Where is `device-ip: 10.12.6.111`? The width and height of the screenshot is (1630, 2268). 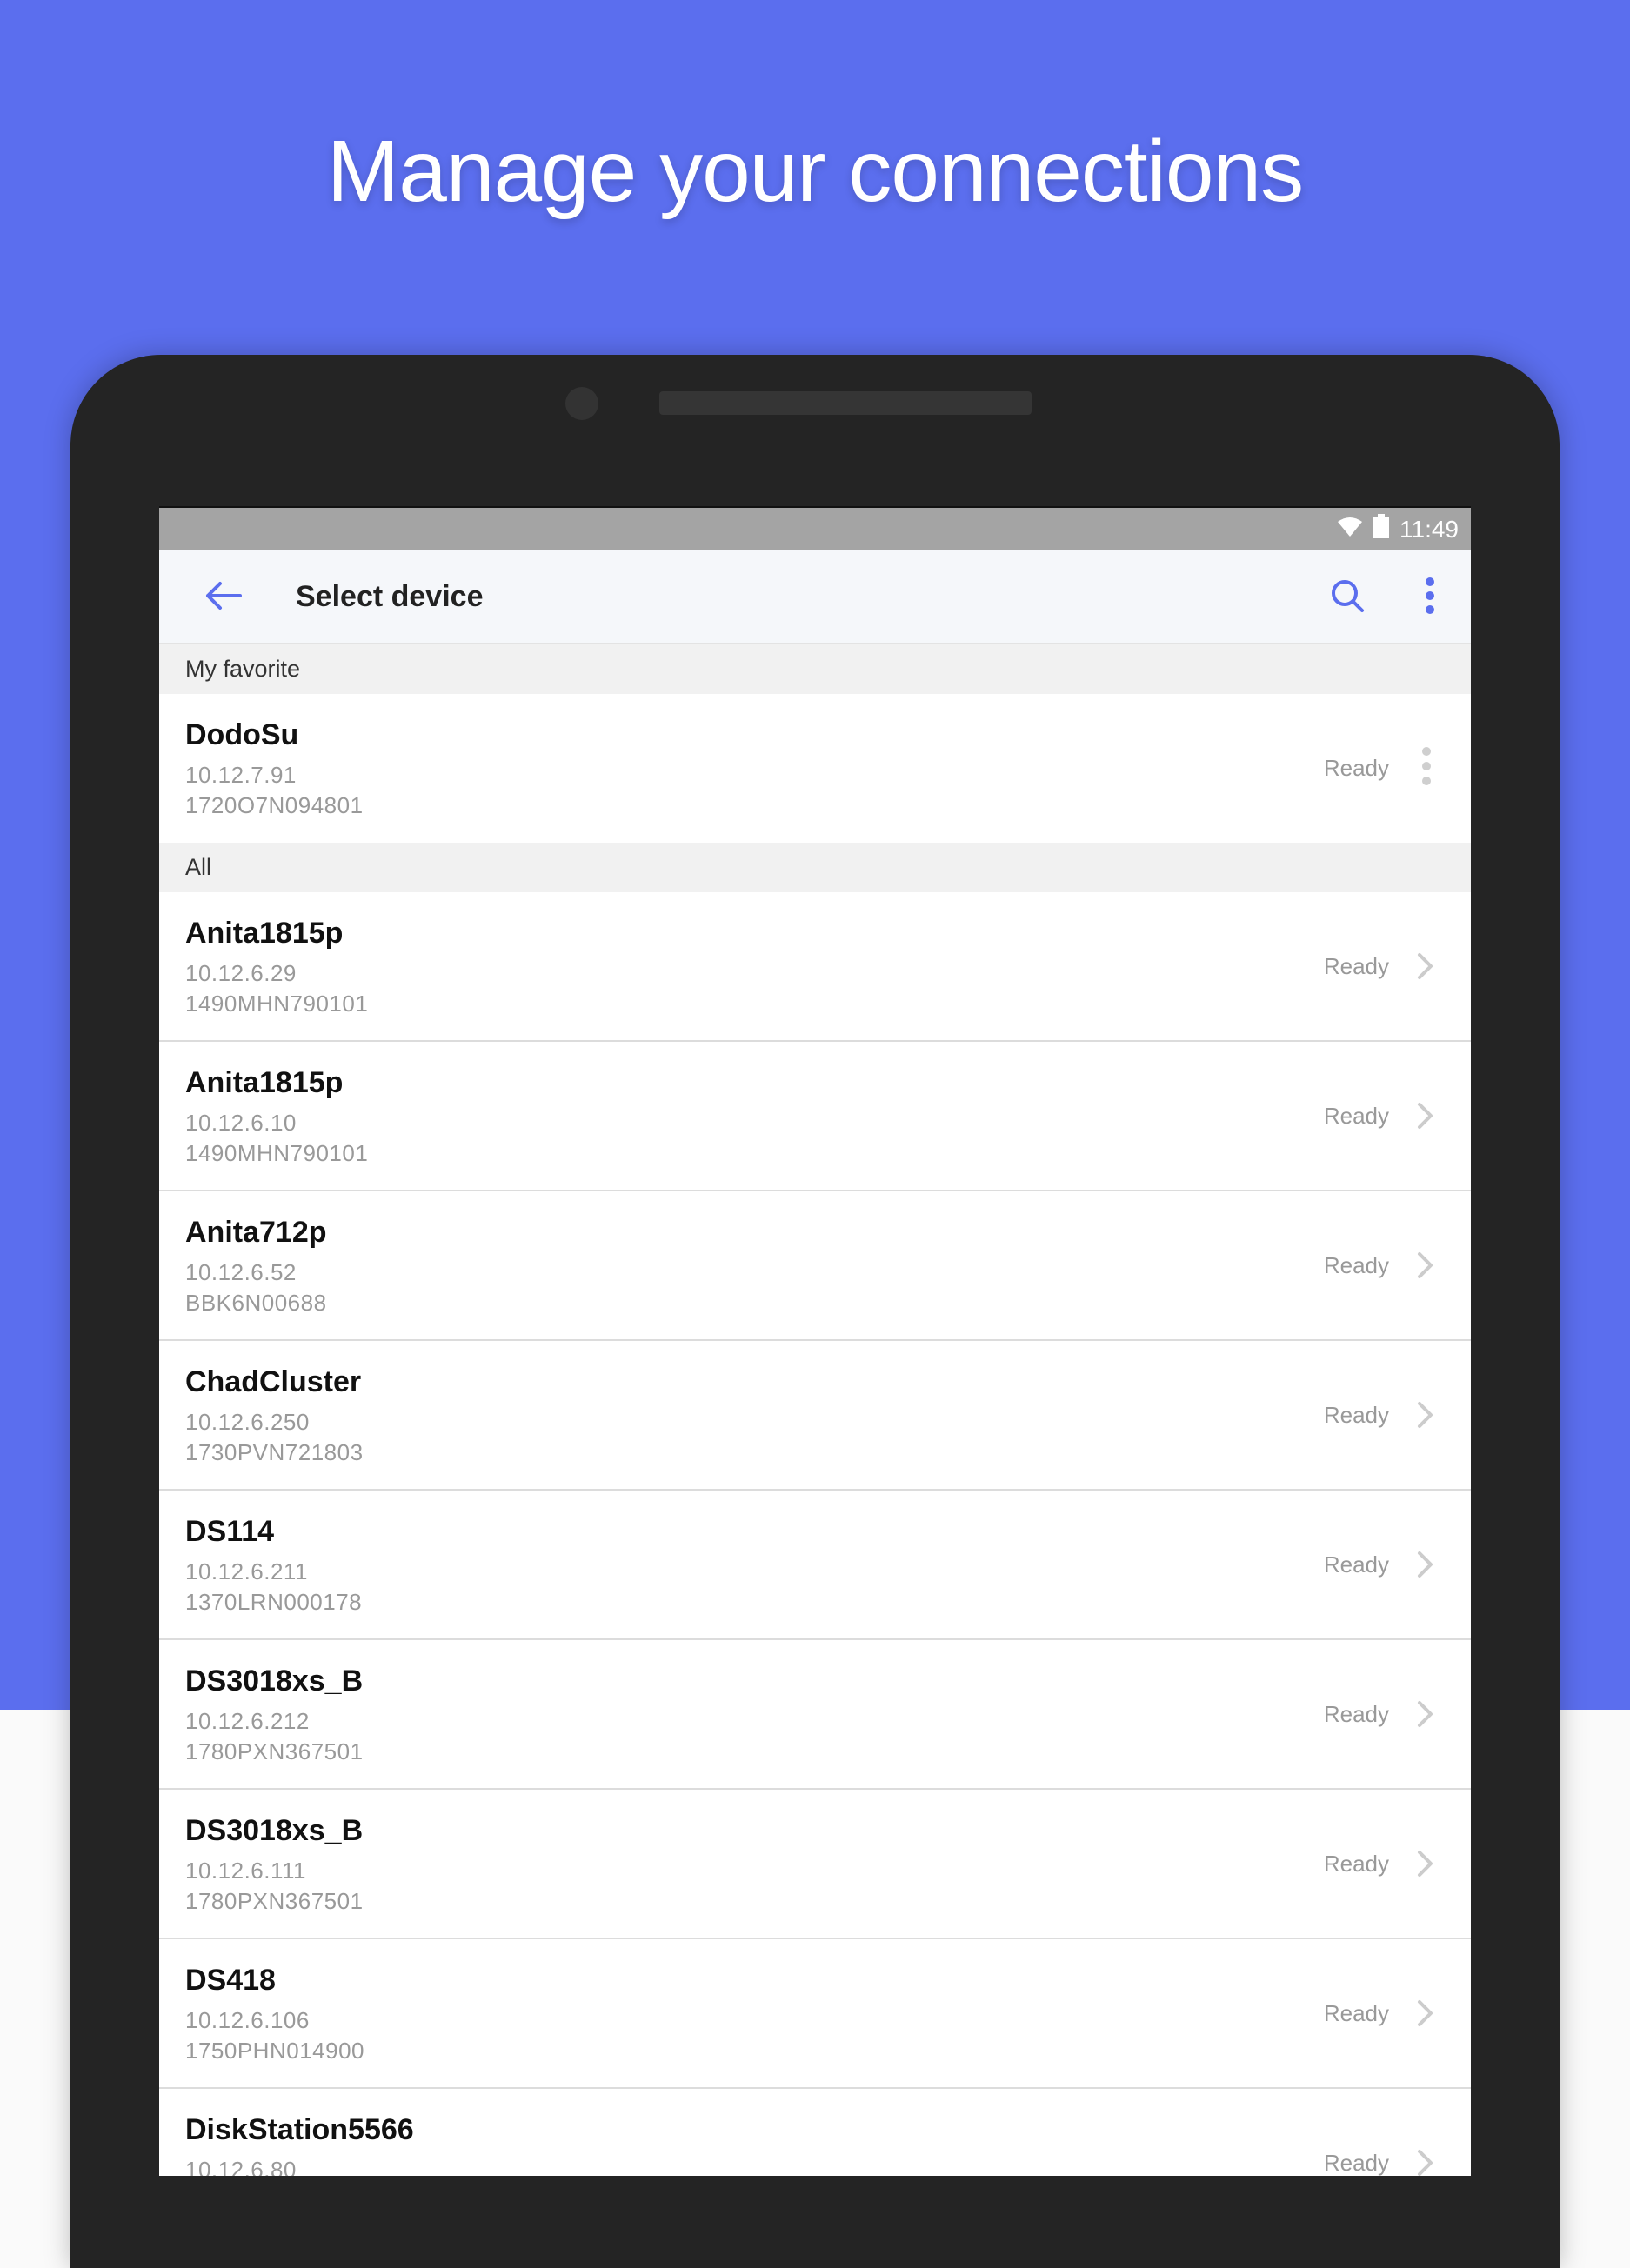 device-ip: 10.12.6.111 is located at coordinates (245, 1871).